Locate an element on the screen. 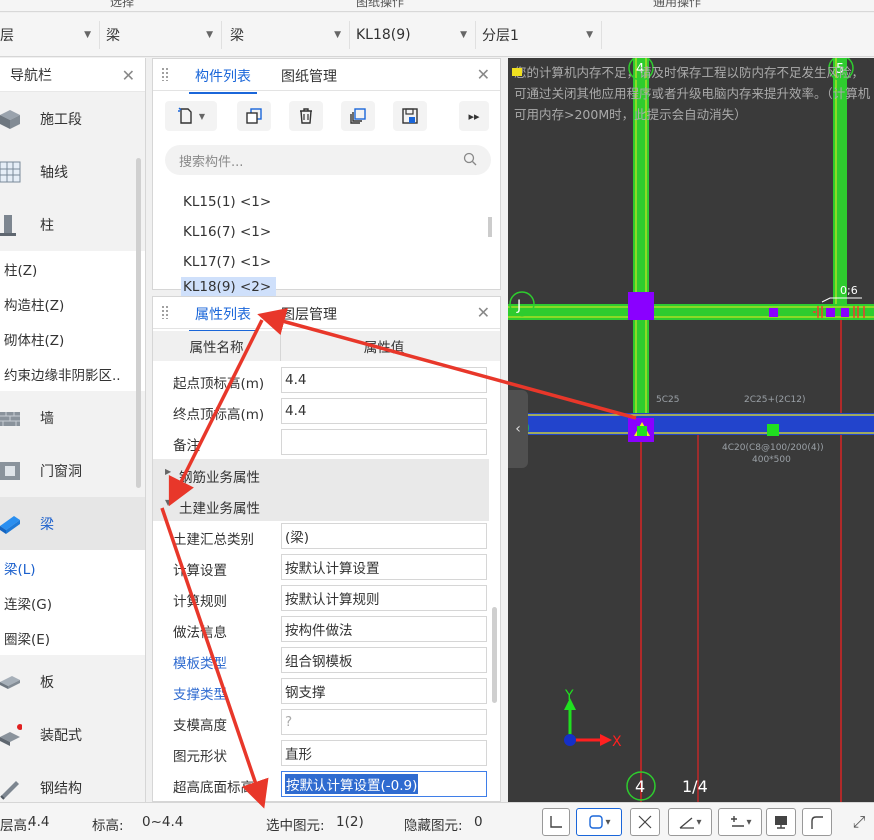  fullscreen-button: ⤢ is located at coordinates (859, 822).